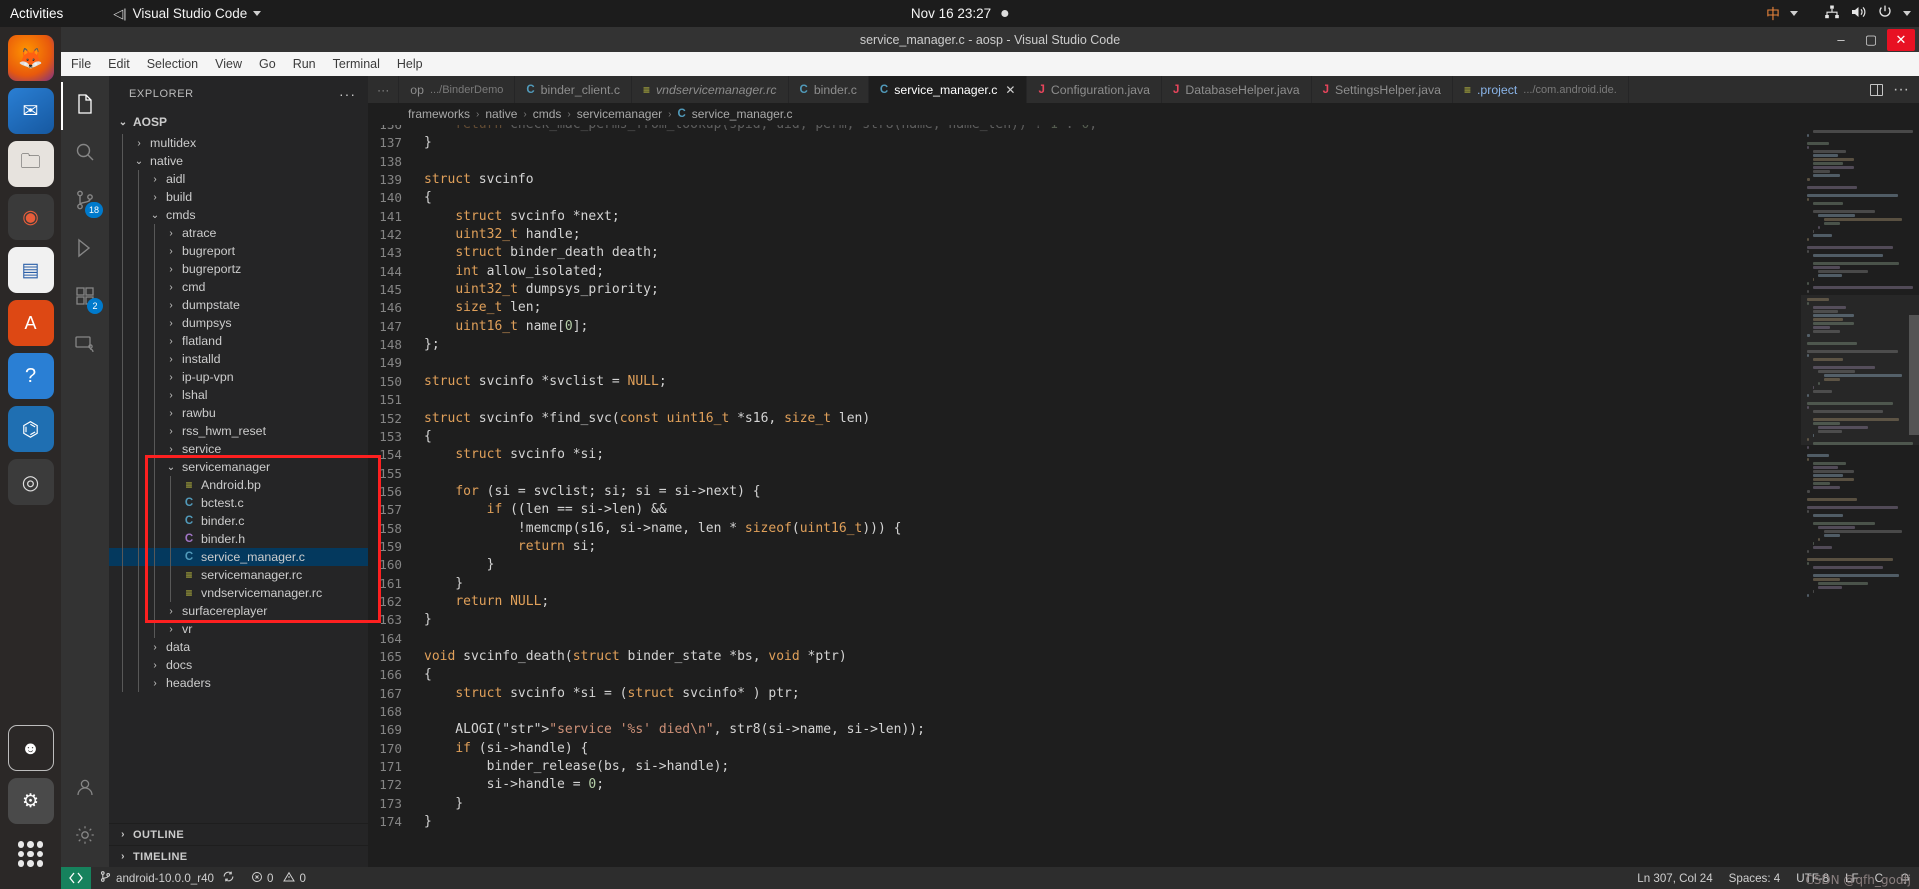 This screenshot has width=1919, height=889. What do you see at coordinates (1540, 89) in the screenshot?
I see `editor-tab--project: ≡ .project .../com.android.ide.` at bounding box center [1540, 89].